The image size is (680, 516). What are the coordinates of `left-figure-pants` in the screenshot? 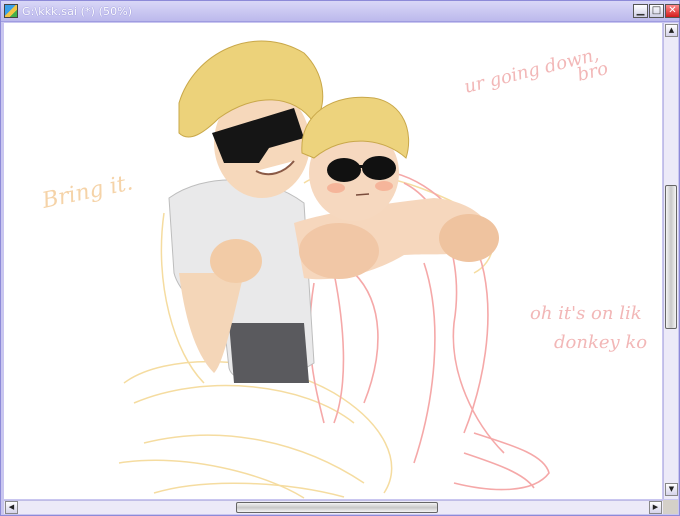 It's located at (269, 353).